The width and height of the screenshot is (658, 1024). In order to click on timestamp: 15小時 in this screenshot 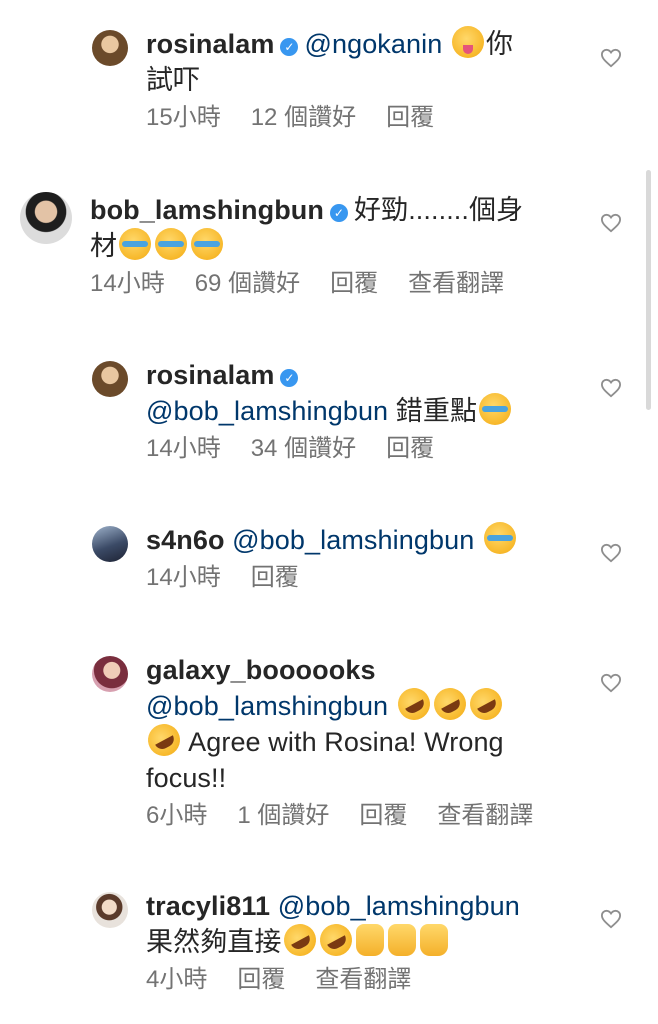, I will do `click(183, 117)`.